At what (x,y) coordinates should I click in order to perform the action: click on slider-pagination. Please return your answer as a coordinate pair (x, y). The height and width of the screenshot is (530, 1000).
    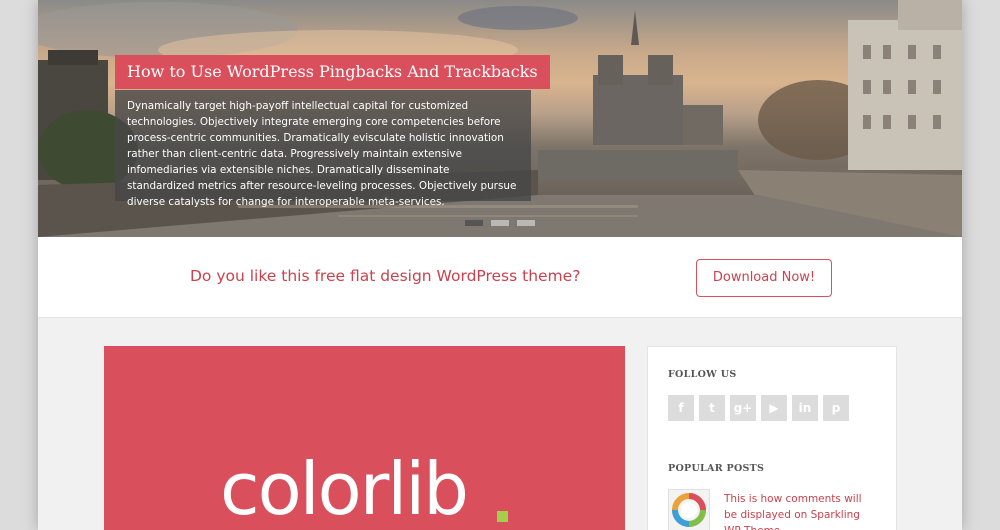
    Looking at the image, I should click on (500, 223).